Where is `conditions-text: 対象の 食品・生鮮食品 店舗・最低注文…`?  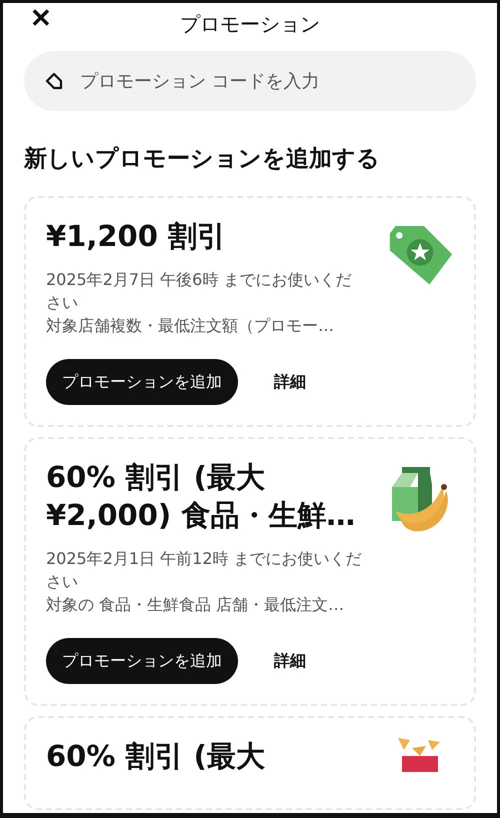 conditions-text: 対象の 食品・生鮮食品 店舗・最低注文… is located at coordinates (196, 605).